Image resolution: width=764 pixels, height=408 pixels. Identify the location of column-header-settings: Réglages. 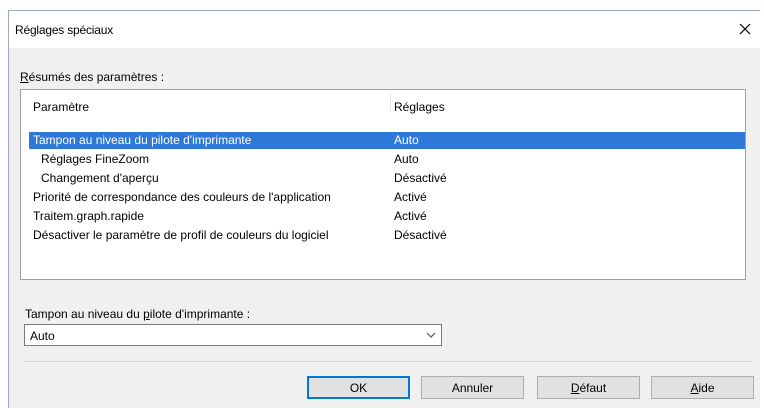
(419, 107).